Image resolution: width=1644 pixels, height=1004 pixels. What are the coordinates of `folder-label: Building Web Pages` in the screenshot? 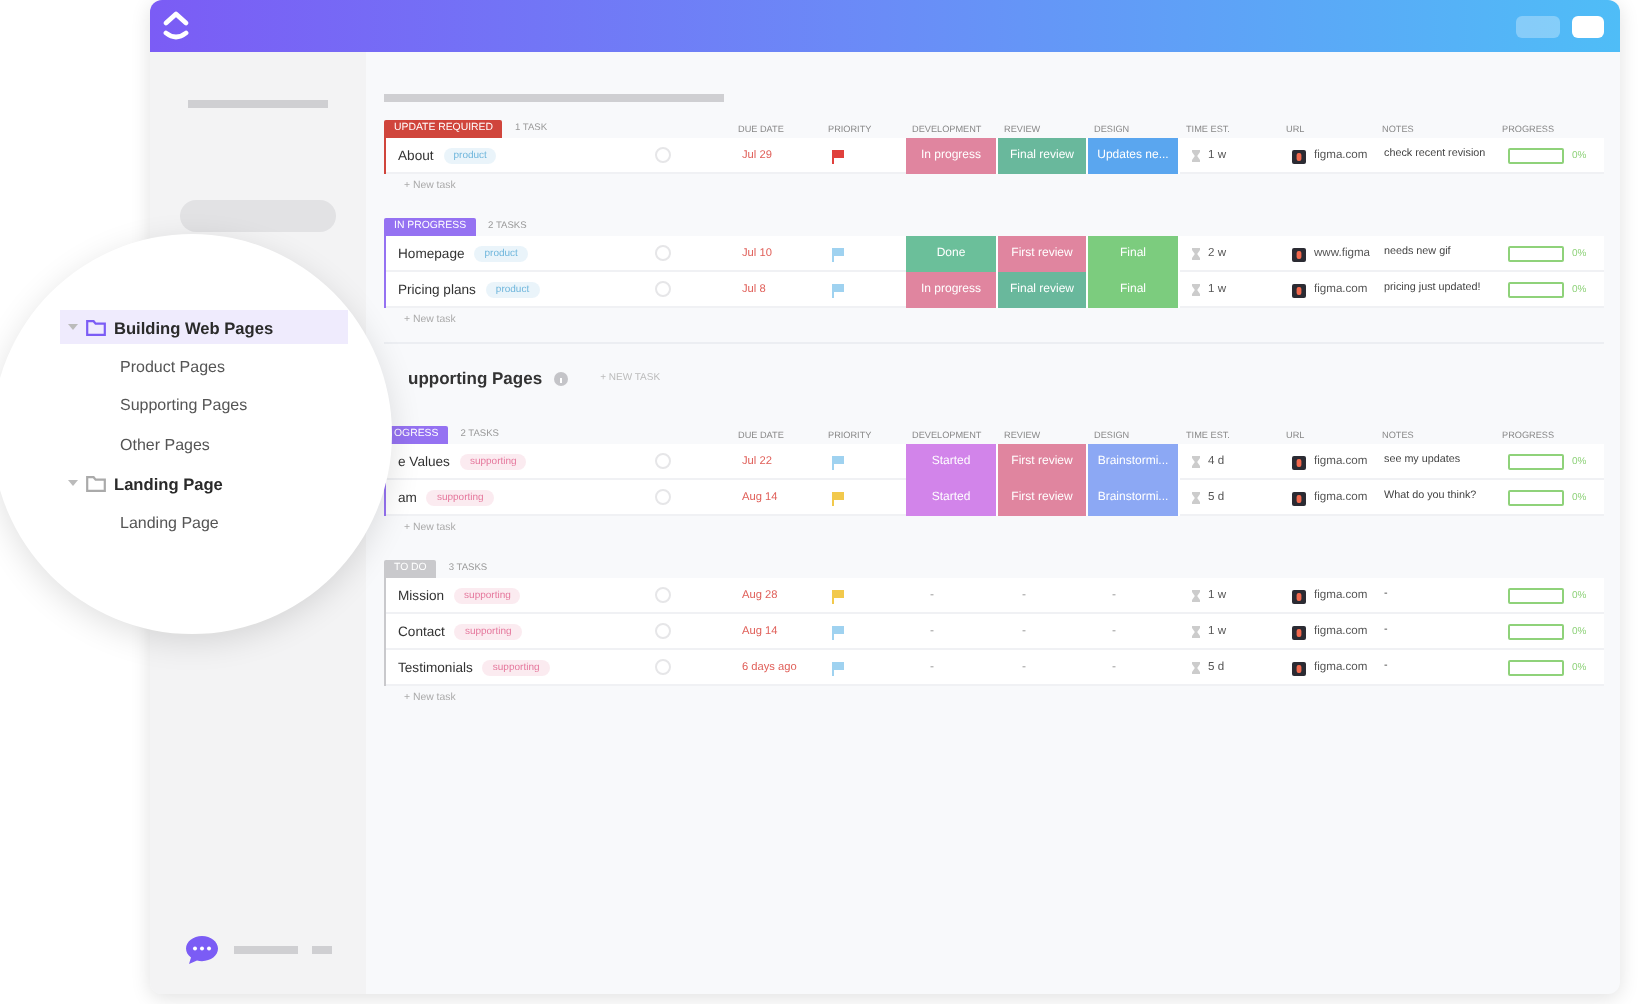 It's located at (194, 327).